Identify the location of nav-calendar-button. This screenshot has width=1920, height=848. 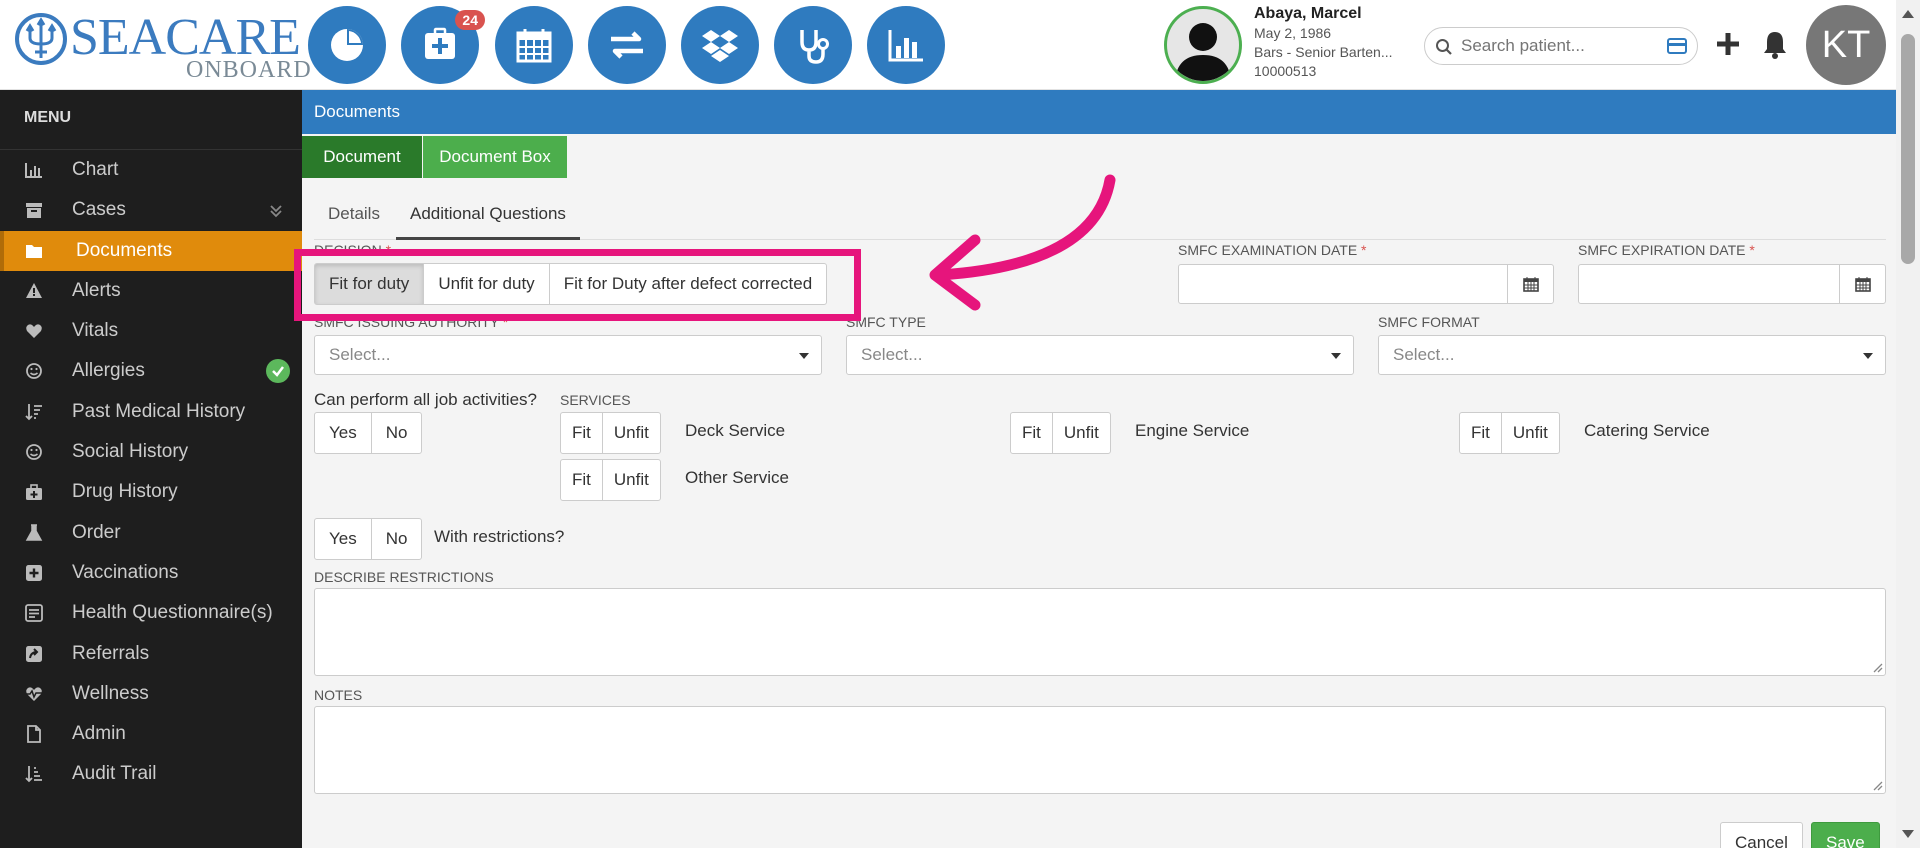
(534, 45).